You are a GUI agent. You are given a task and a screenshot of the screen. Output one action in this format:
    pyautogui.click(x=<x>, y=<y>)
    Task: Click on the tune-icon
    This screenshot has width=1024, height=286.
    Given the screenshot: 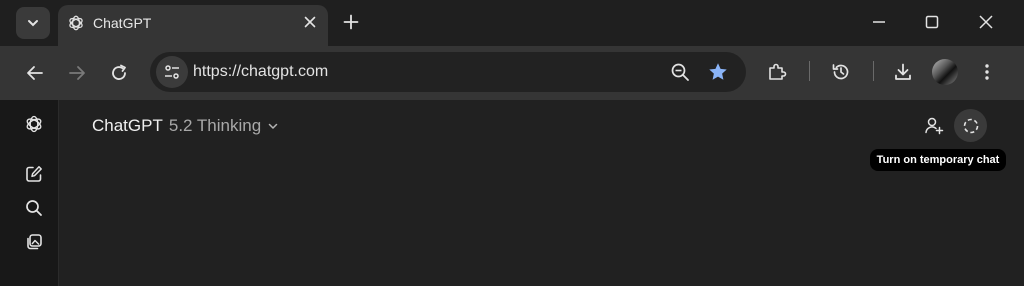 What is the action you would take?
    pyautogui.click(x=172, y=72)
    